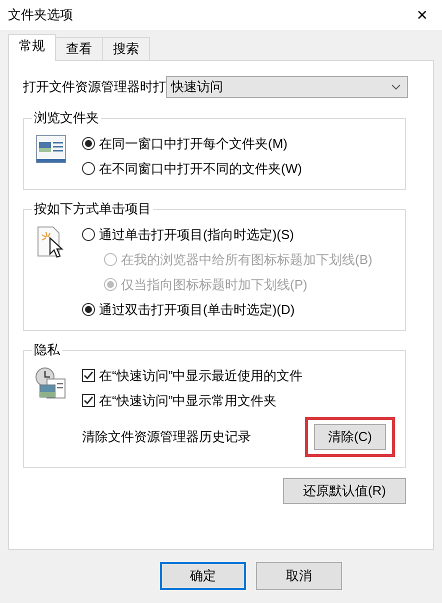 This screenshot has height=603, width=442. Describe the element at coordinates (200, 169) in the screenshot. I see `option-label: 在不同窗口中打开不同的文件夹(W)` at that location.